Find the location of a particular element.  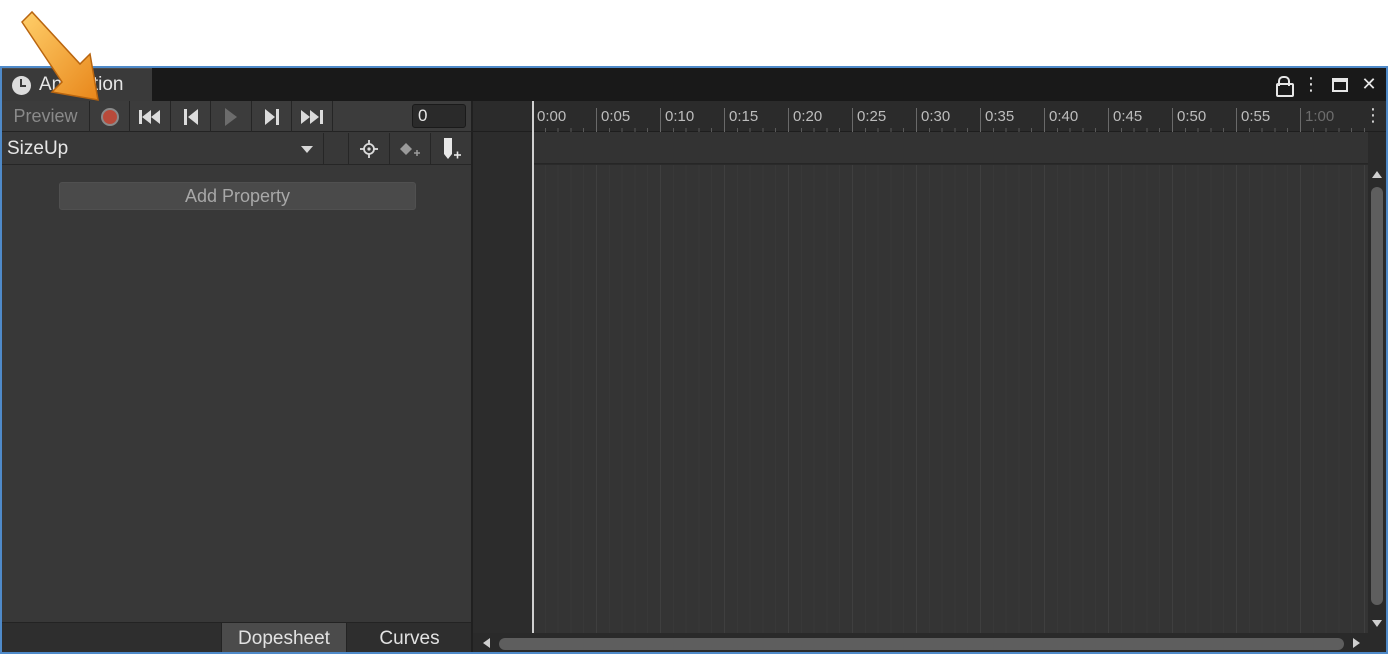

playback-toolbar: Preview is located at coordinates (237, 116).